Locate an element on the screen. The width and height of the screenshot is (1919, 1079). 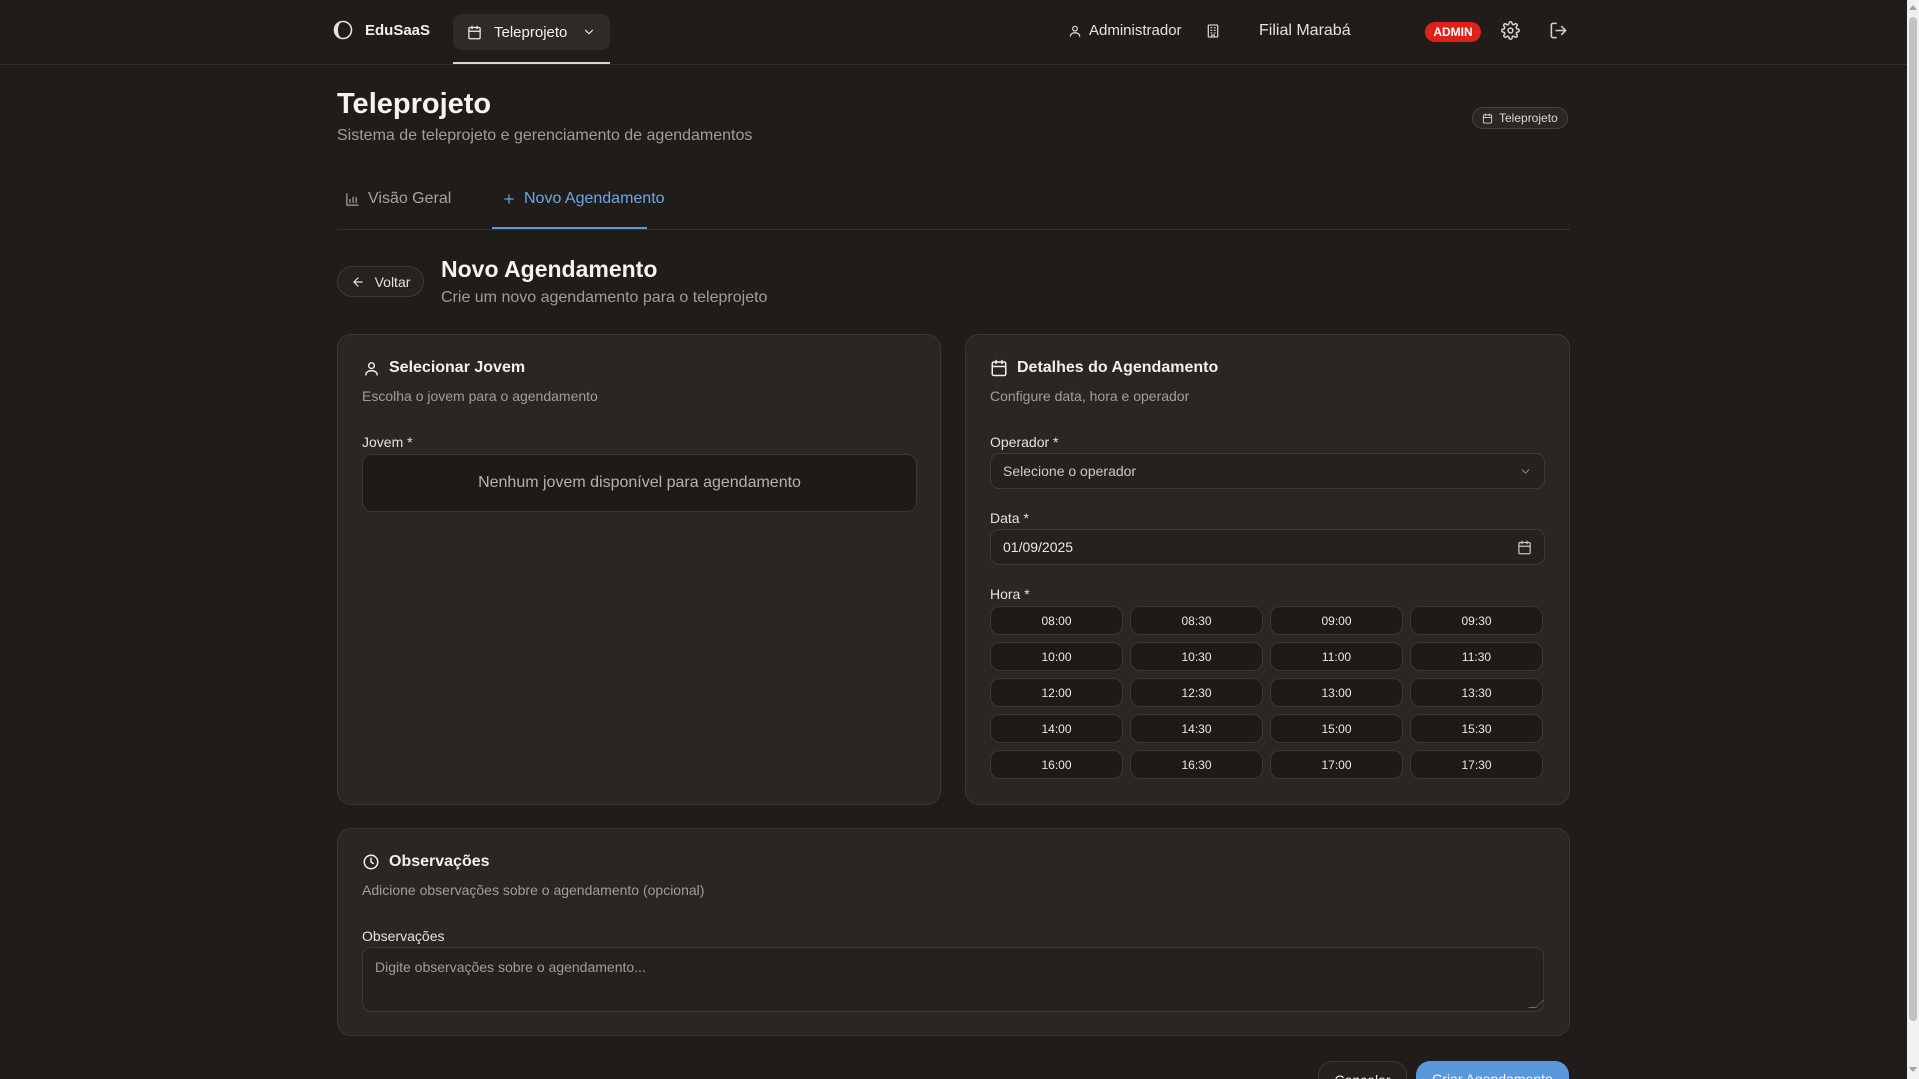
back-button-label: Voltar is located at coordinates (392, 281).